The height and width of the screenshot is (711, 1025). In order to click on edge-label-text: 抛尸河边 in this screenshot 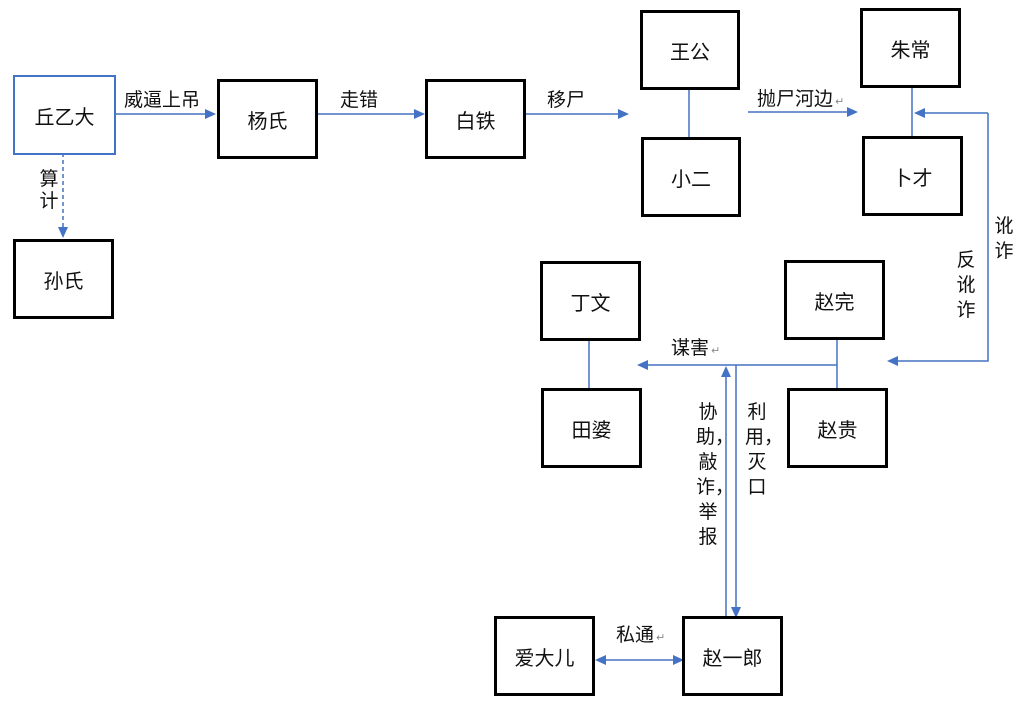, I will do `click(795, 99)`.